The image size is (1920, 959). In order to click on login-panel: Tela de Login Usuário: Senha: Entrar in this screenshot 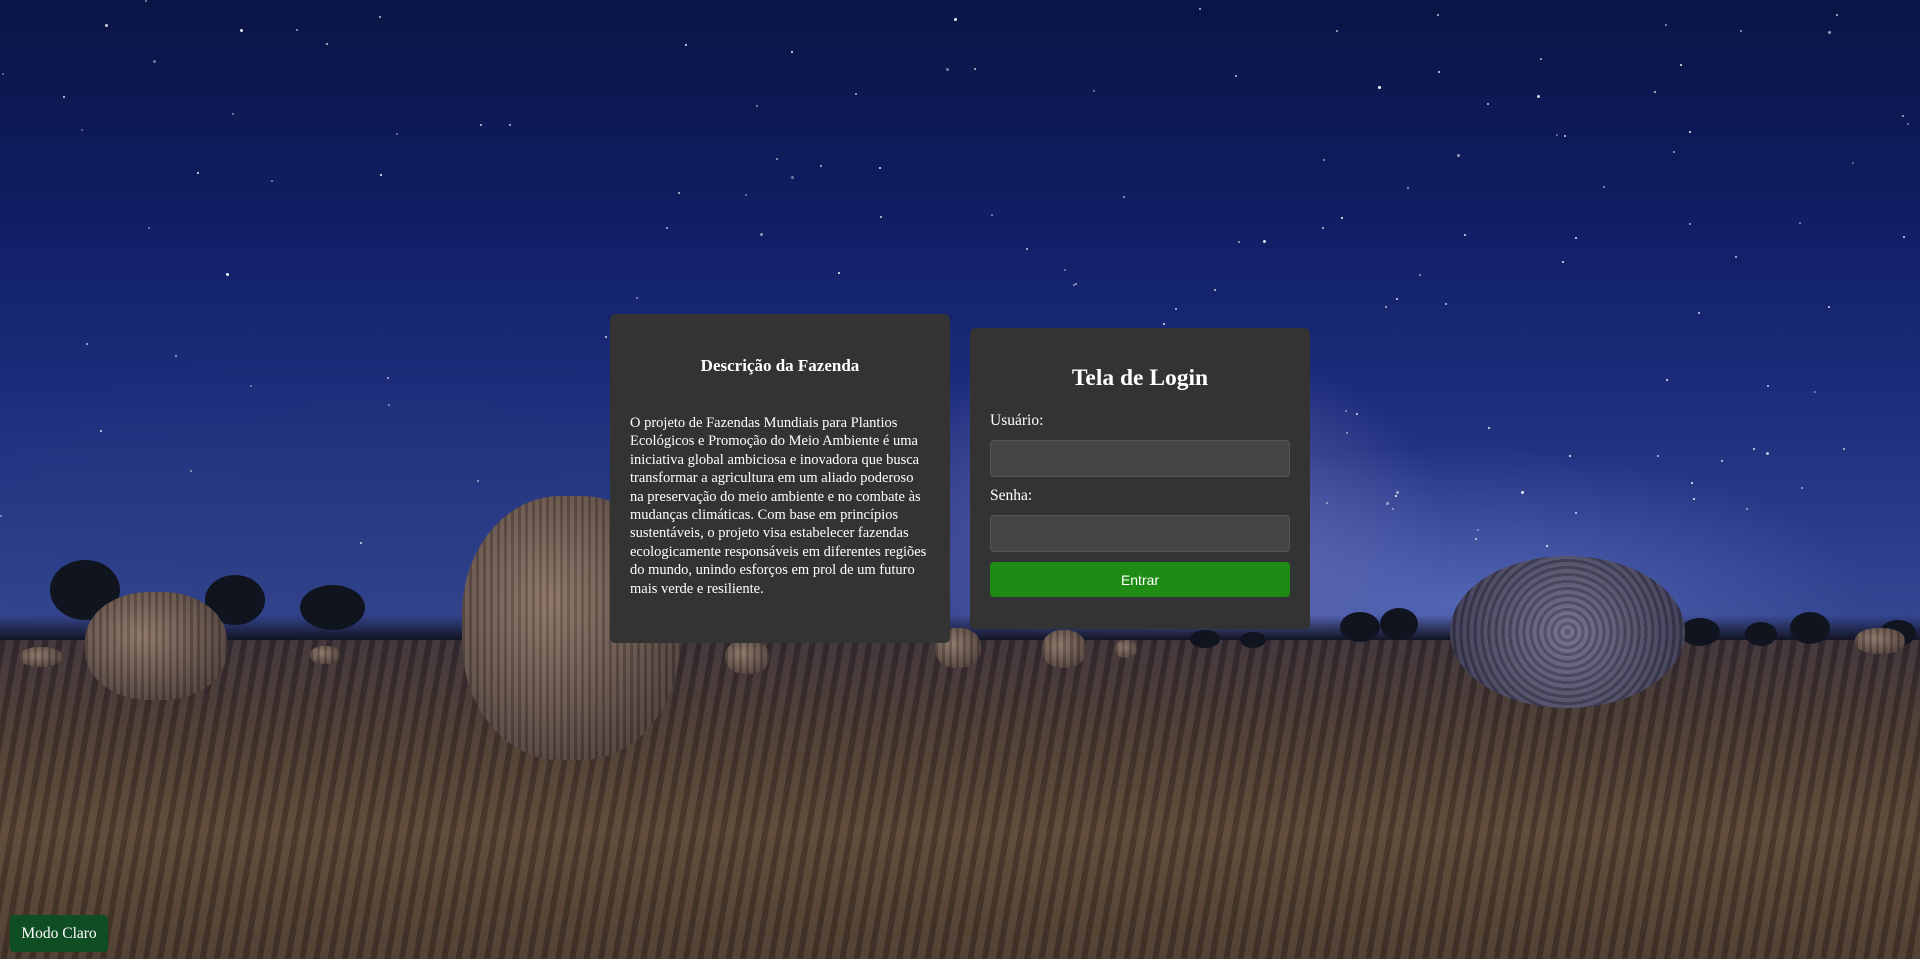, I will do `click(1140, 478)`.